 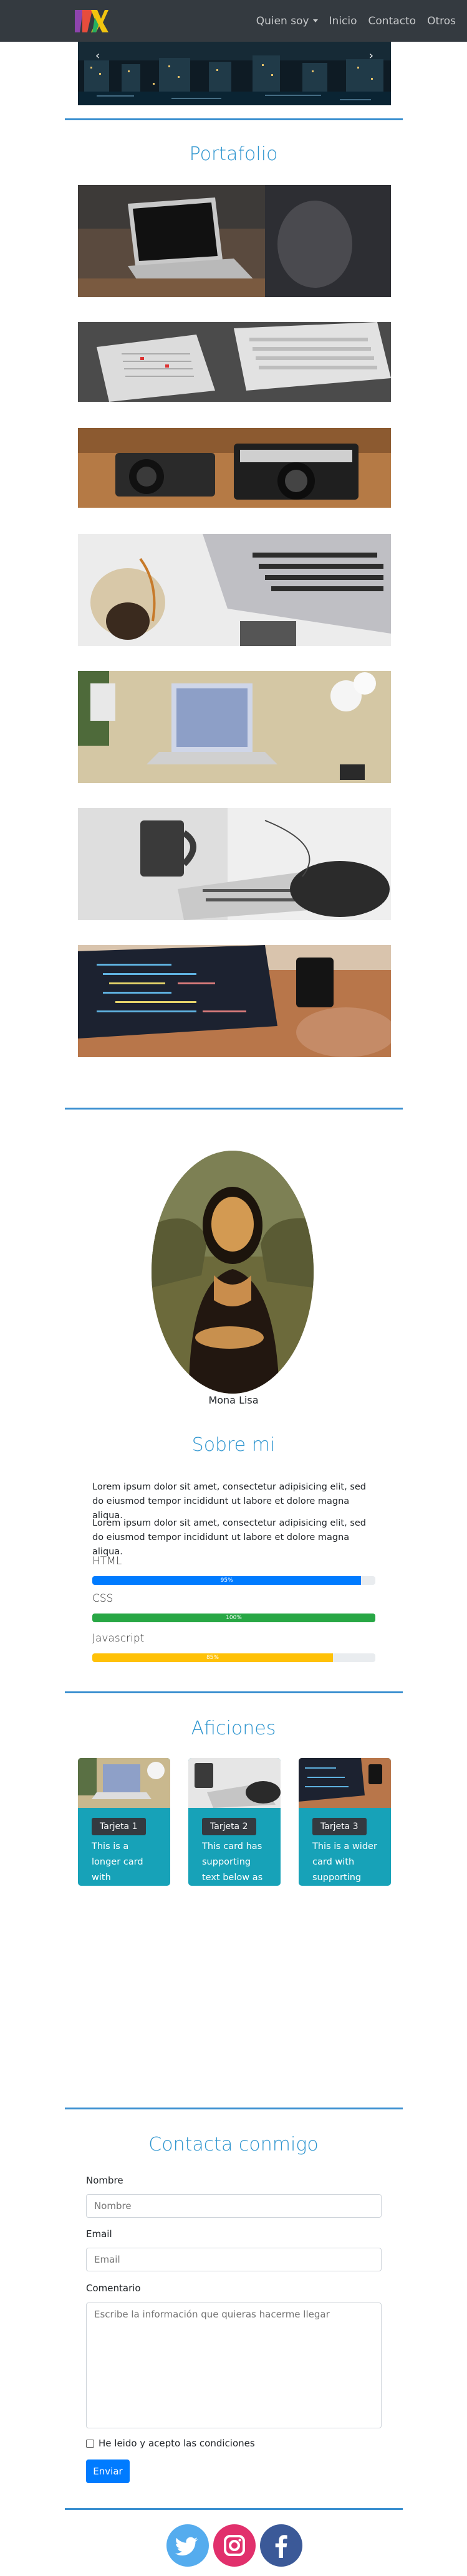 I want to click on submit-button: Enviar, so click(x=108, y=2471).